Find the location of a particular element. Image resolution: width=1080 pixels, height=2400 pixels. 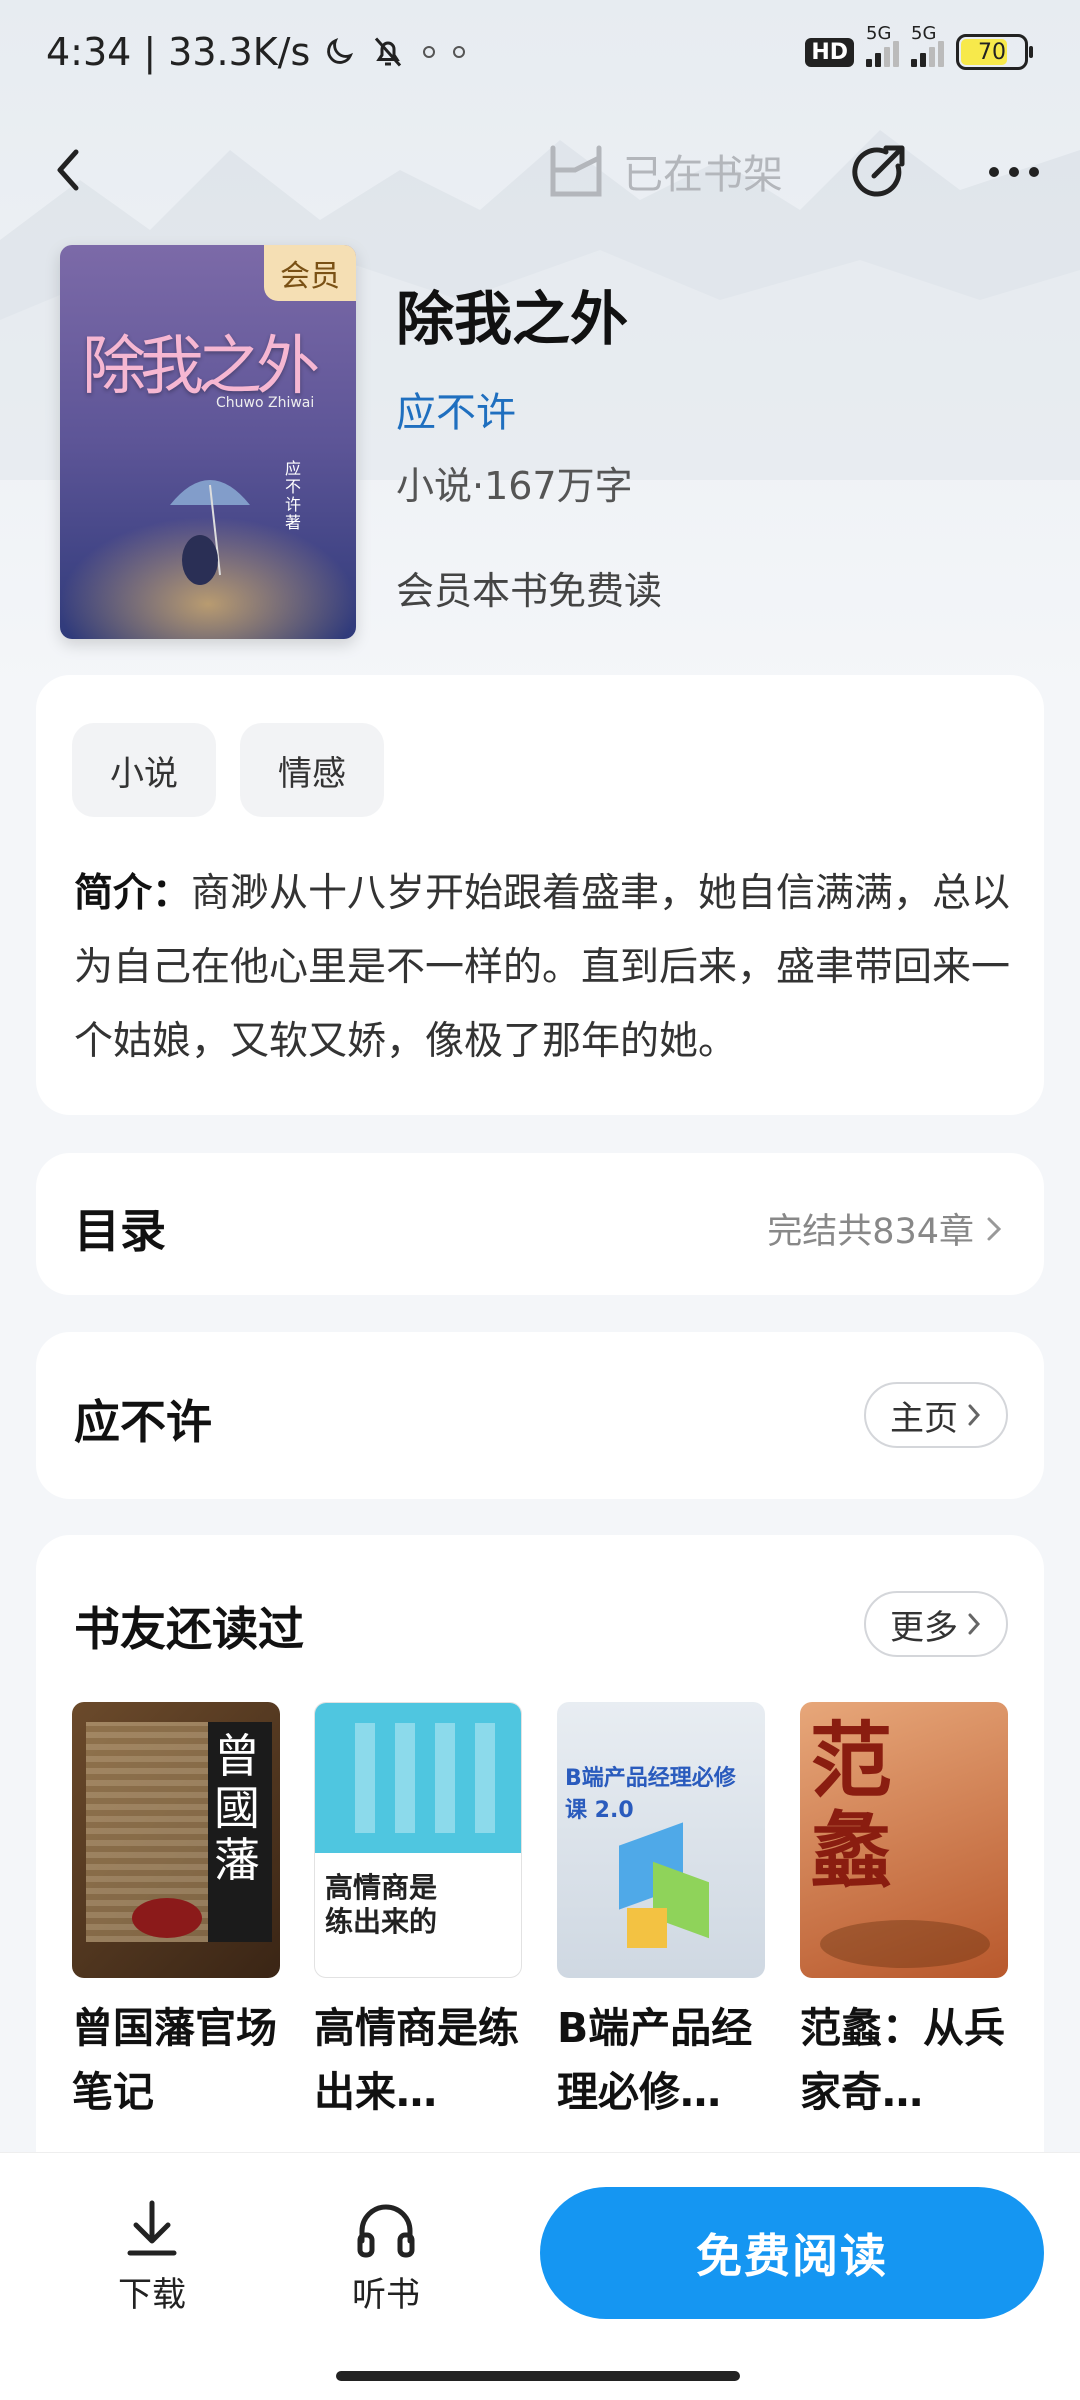

author-home-button: 主页 is located at coordinates (936, 1415).